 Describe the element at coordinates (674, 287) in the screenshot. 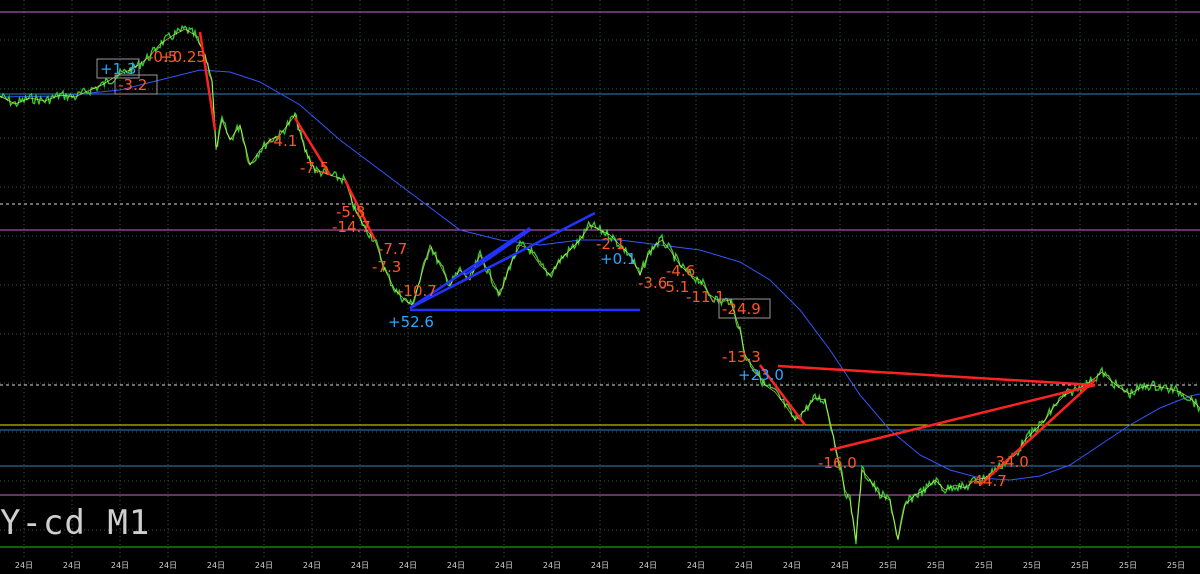

I see `trade-label: -5.1` at that location.